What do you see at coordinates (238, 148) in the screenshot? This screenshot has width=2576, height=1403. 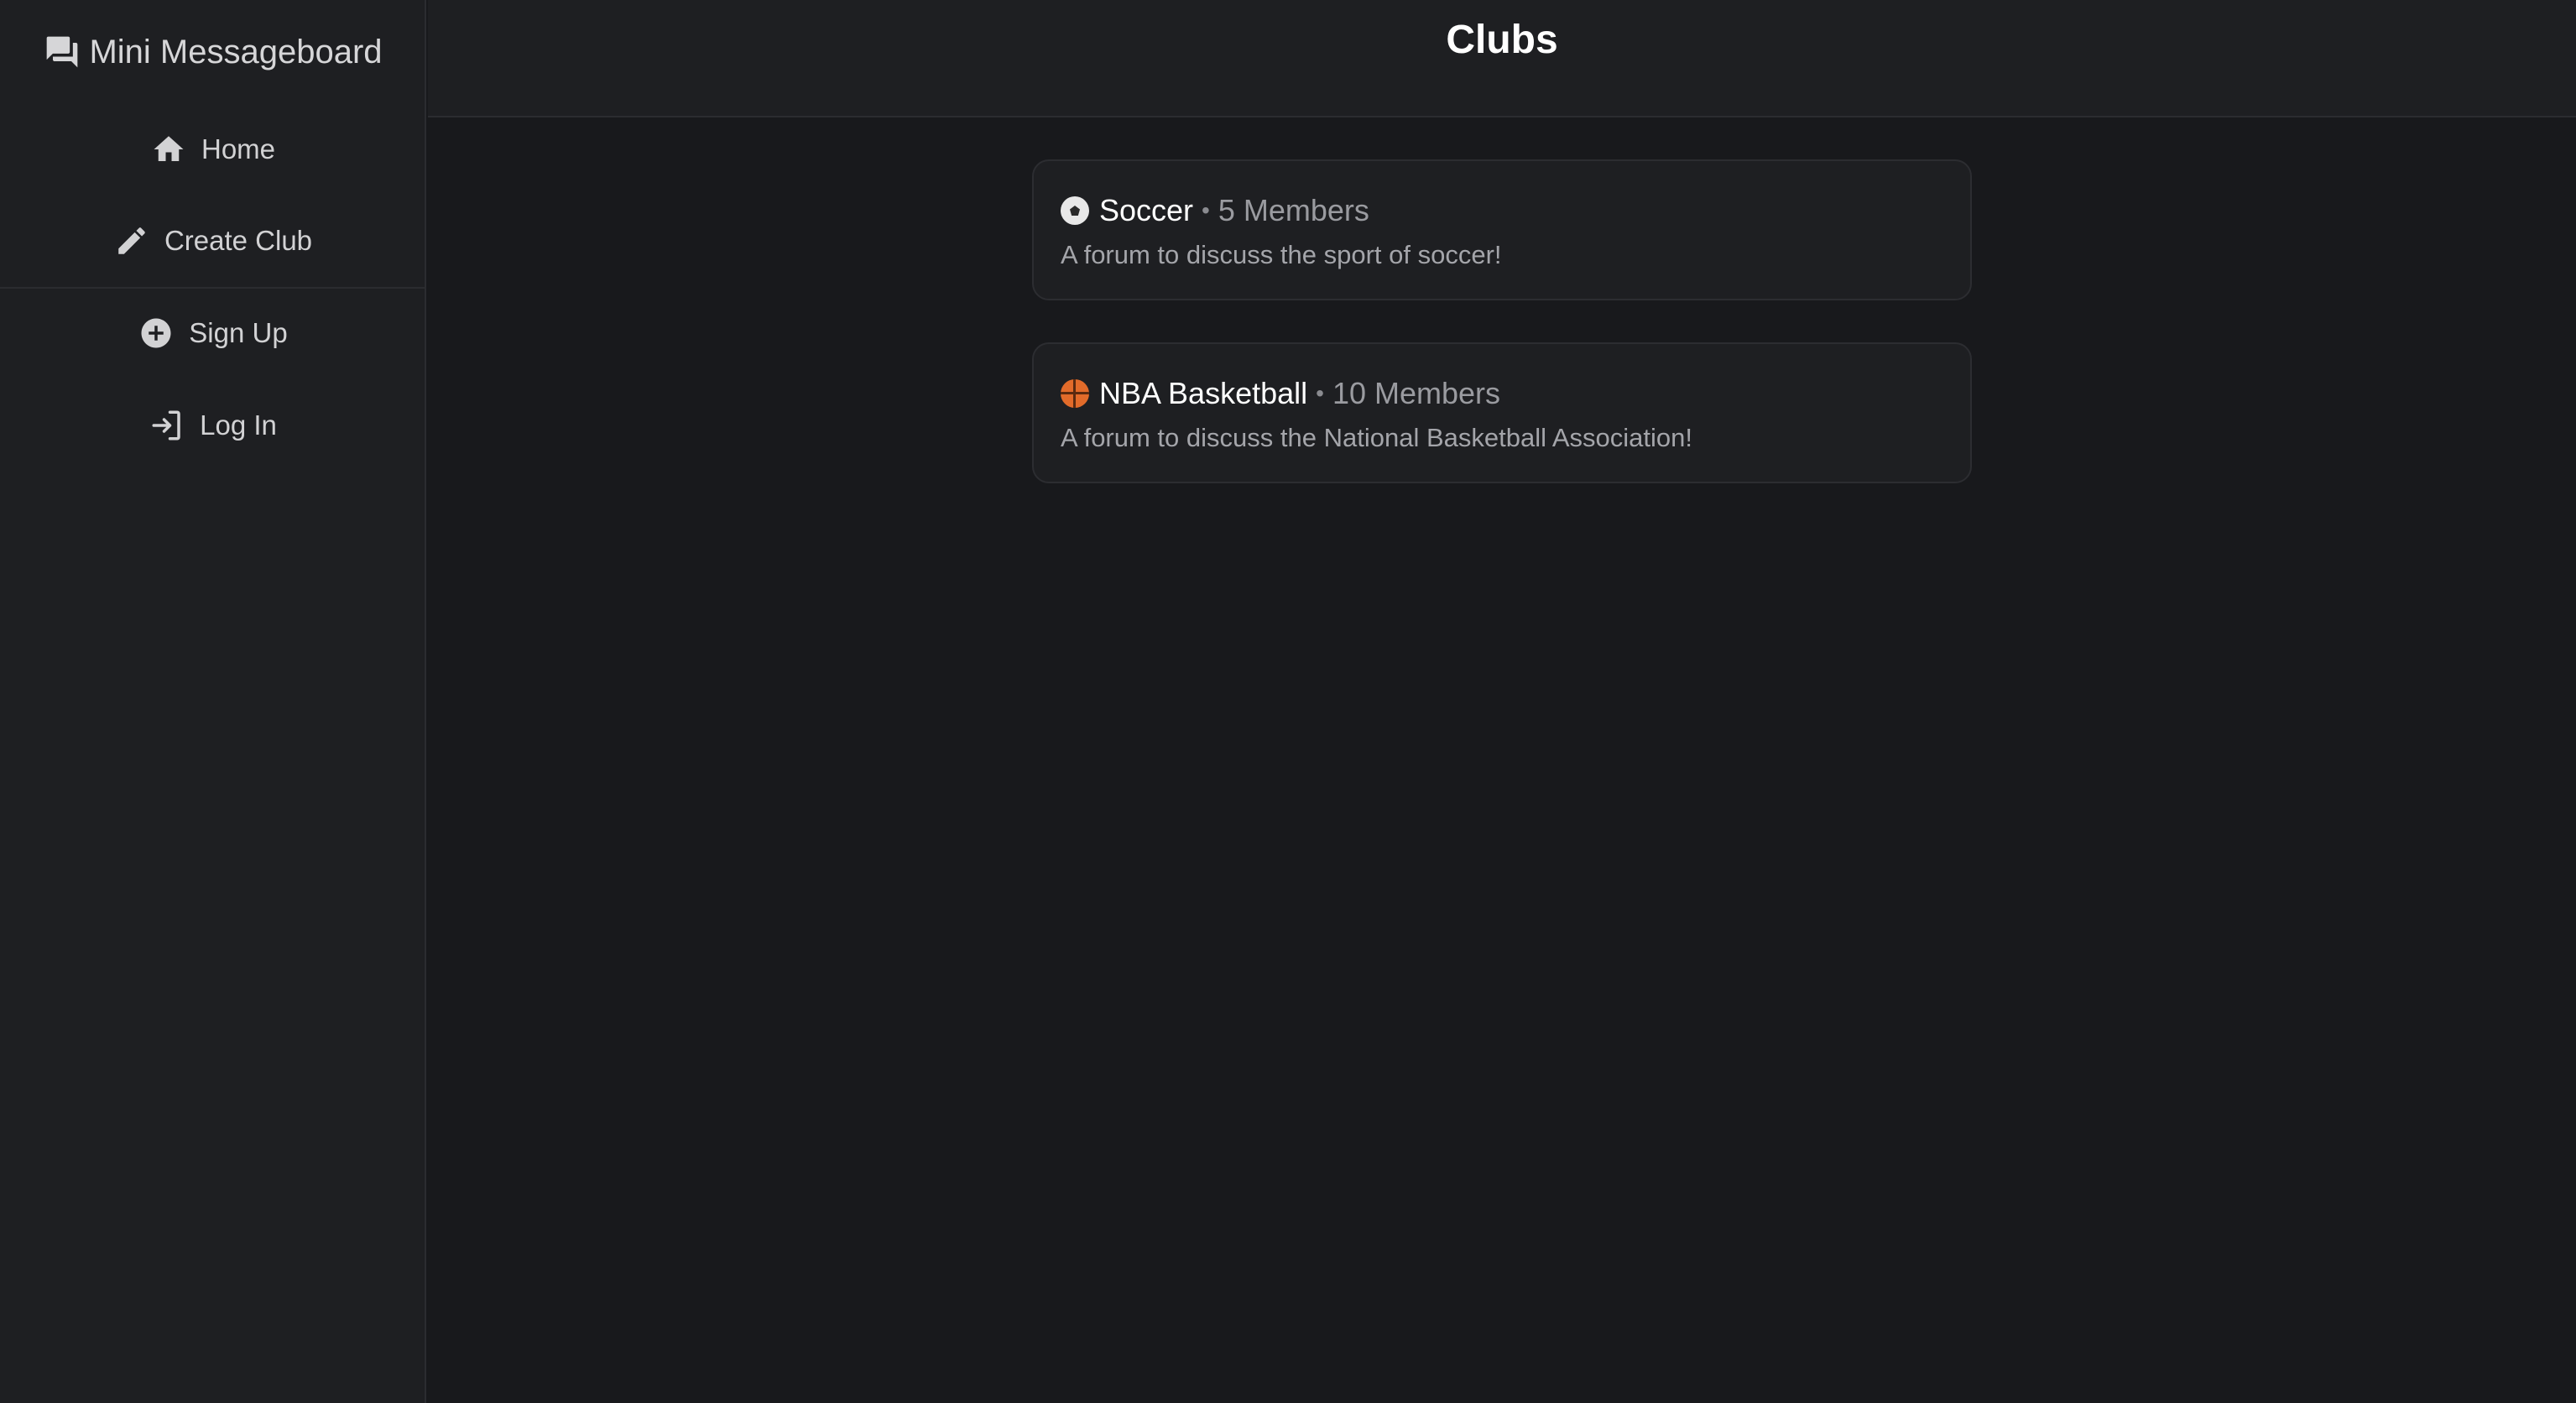 I see `sidebar-item-label: Home` at bounding box center [238, 148].